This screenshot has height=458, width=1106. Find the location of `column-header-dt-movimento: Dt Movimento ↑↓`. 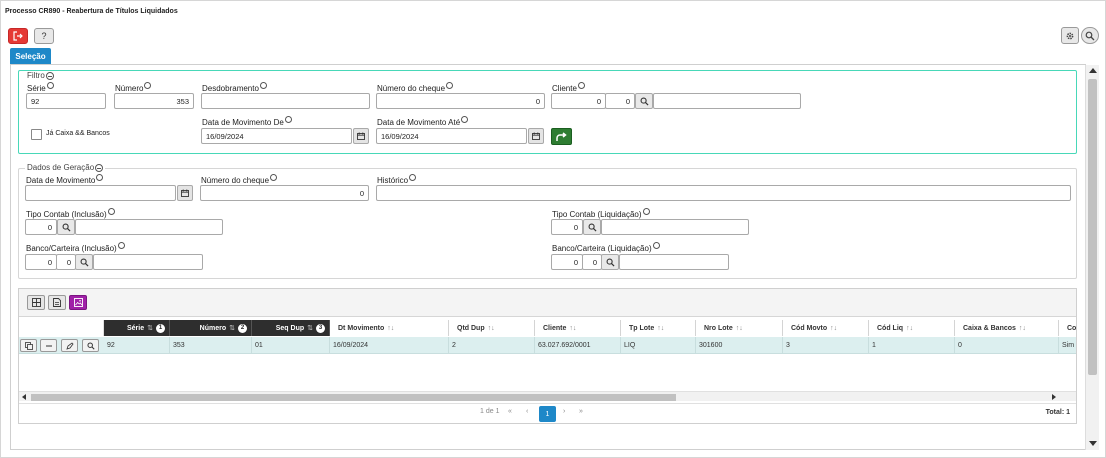

column-header-dt-movimento: Dt Movimento ↑↓ is located at coordinates (389, 328).